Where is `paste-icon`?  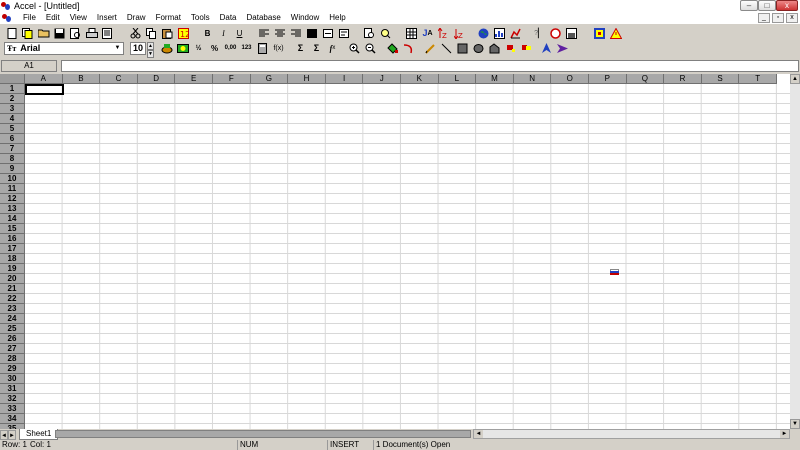 paste-icon is located at coordinates (167, 33).